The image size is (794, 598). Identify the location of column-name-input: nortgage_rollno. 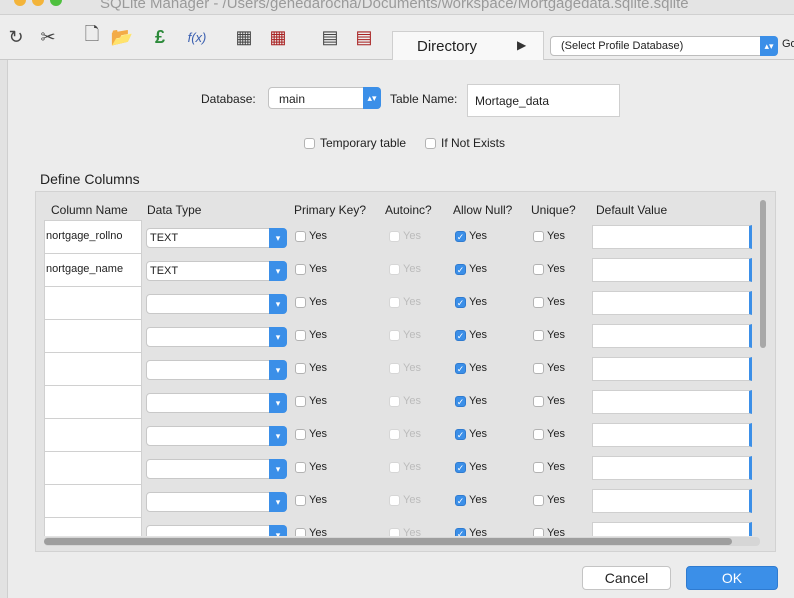
(93, 237).